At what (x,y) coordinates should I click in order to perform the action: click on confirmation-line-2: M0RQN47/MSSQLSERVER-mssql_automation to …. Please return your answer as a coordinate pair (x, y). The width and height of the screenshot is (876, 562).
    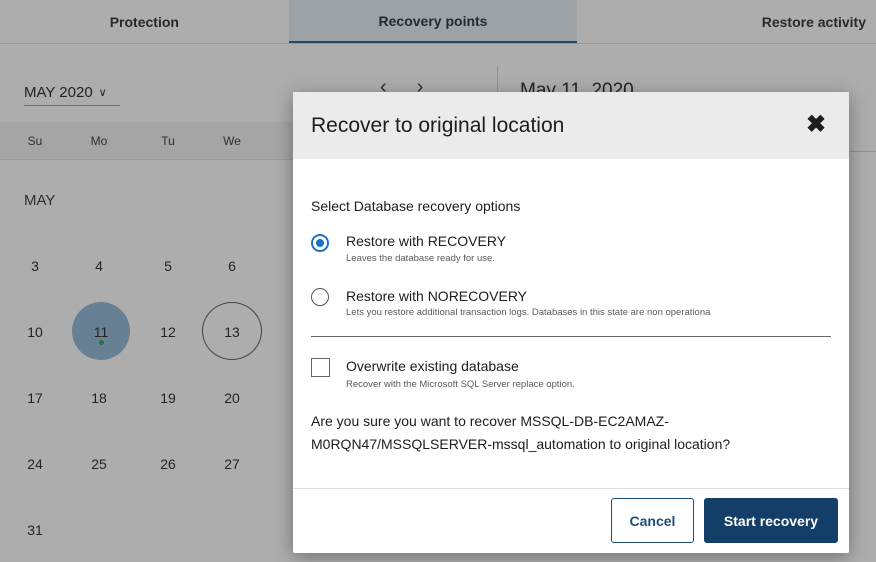
    Looking at the image, I should click on (521, 444).